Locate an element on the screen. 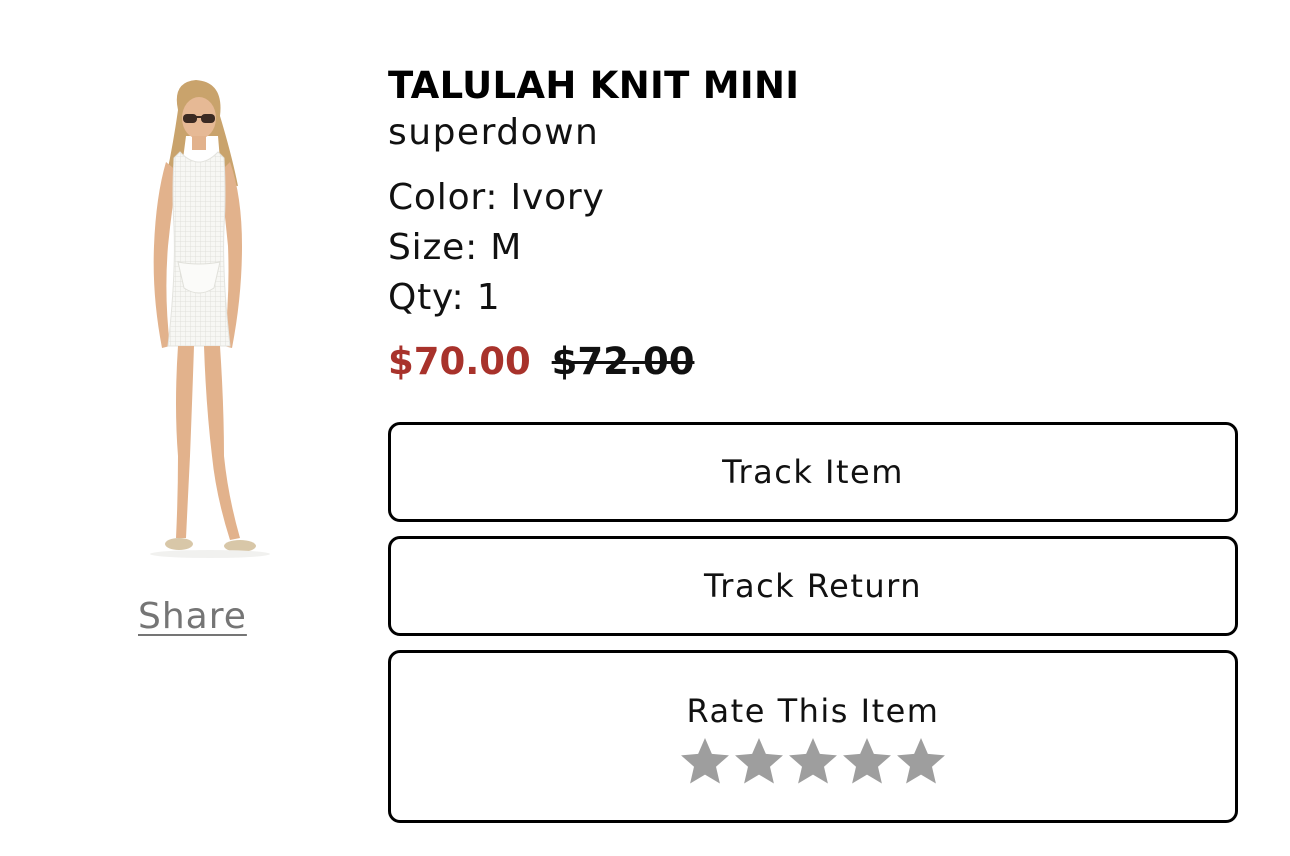  color-value: Ivory is located at coordinates (557, 197).